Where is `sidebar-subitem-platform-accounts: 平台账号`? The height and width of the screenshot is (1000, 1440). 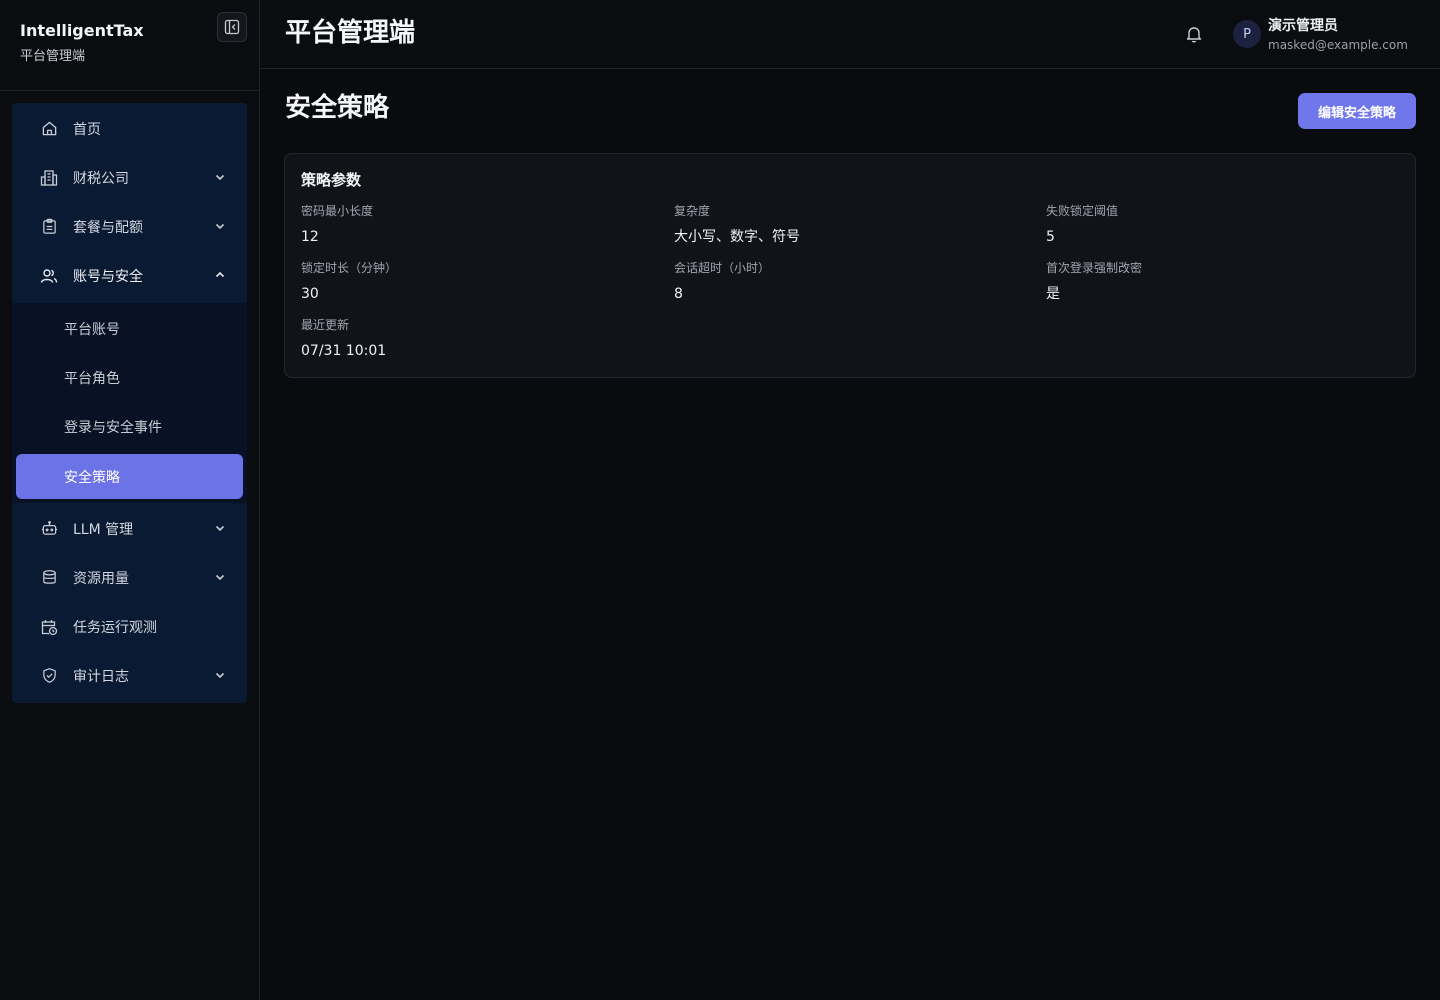
sidebar-subitem-platform-accounts: 平台账号 is located at coordinates (129, 328).